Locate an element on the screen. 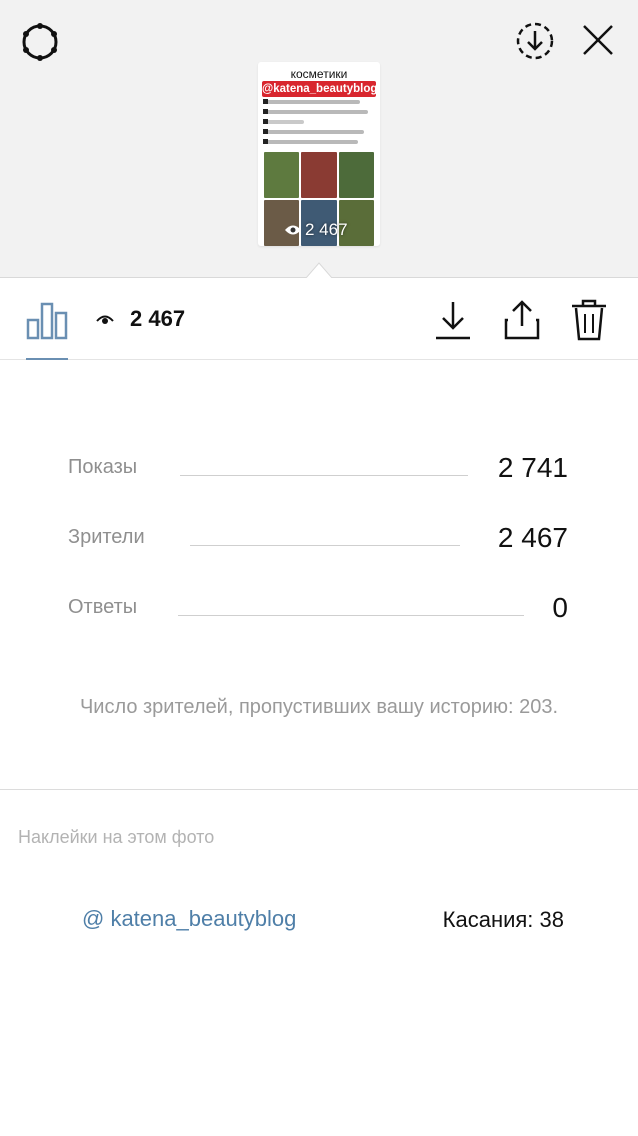 The image size is (638, 1136). stat-value: 0 is located at coordinates (560, 607).